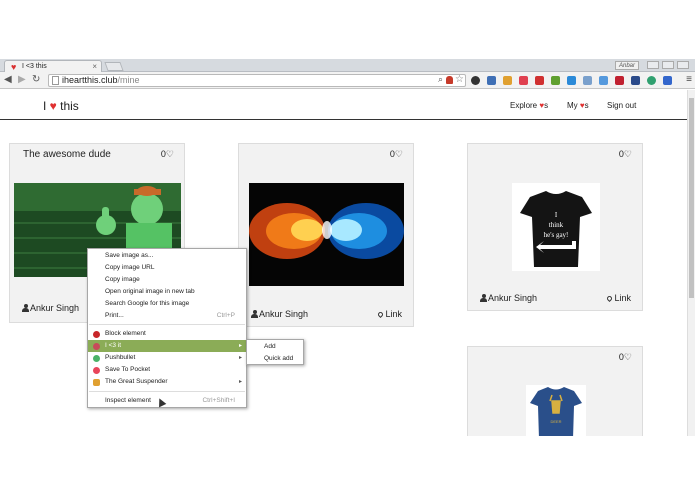  What do you see at coordinates (689, 79) in the screenshot?
I see `menu-icon: ≡` at bounding box center [689, 79].